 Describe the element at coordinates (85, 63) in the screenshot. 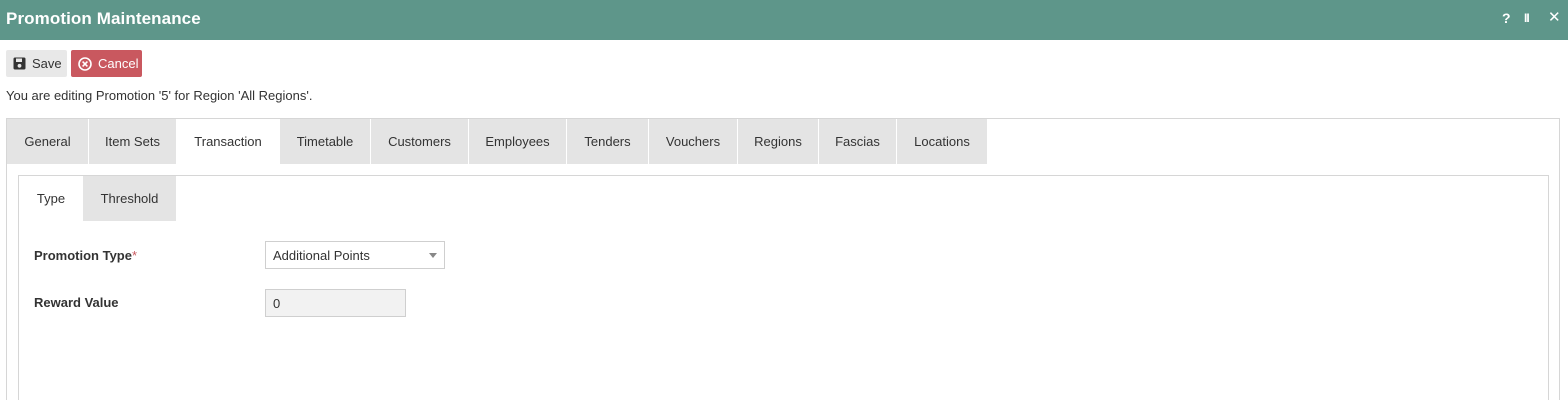

I see `x-circle-icon` at that location.